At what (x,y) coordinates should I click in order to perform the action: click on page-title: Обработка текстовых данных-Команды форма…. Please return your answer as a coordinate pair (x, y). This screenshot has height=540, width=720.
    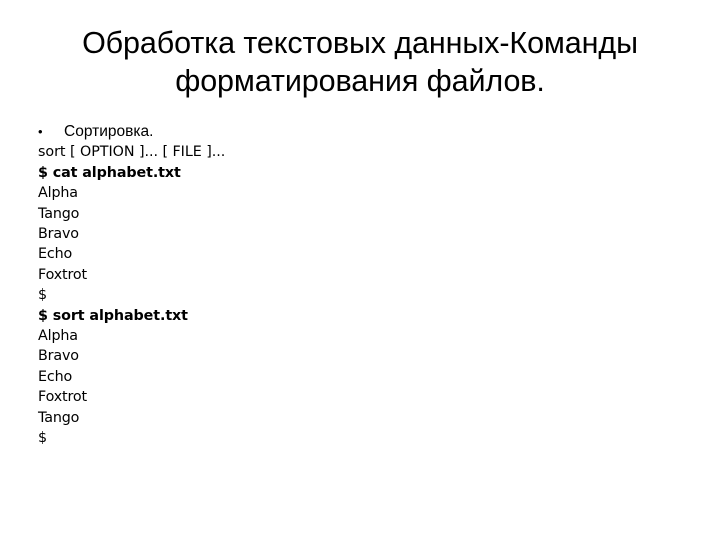
    Looking at the image, I should click on (360, 62).